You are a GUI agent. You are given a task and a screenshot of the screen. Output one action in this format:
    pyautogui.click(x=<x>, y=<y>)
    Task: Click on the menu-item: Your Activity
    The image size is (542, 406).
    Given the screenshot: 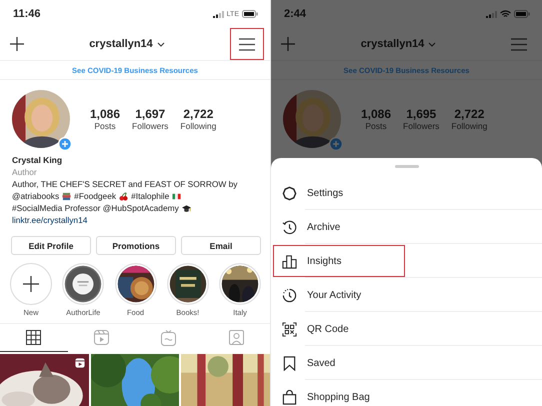 What is the action you would take?
    pyautogui.click(x=339, y=295)
    